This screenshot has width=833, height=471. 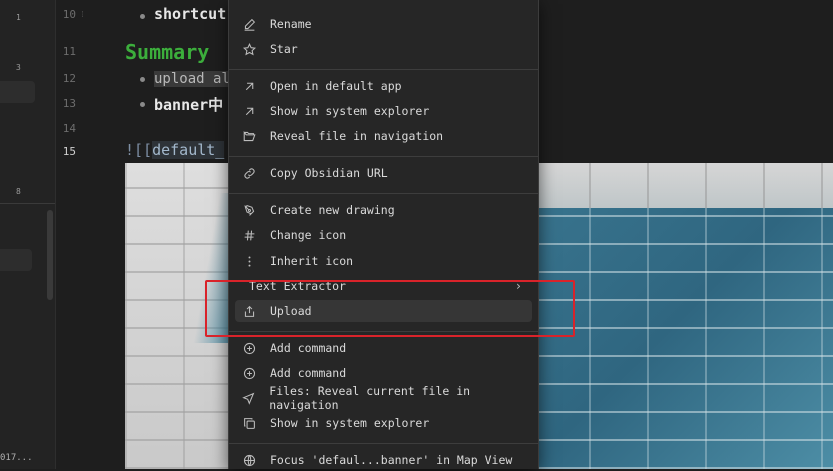 I want to click on sidebar-scrollbar, so click(x=50, y=255).